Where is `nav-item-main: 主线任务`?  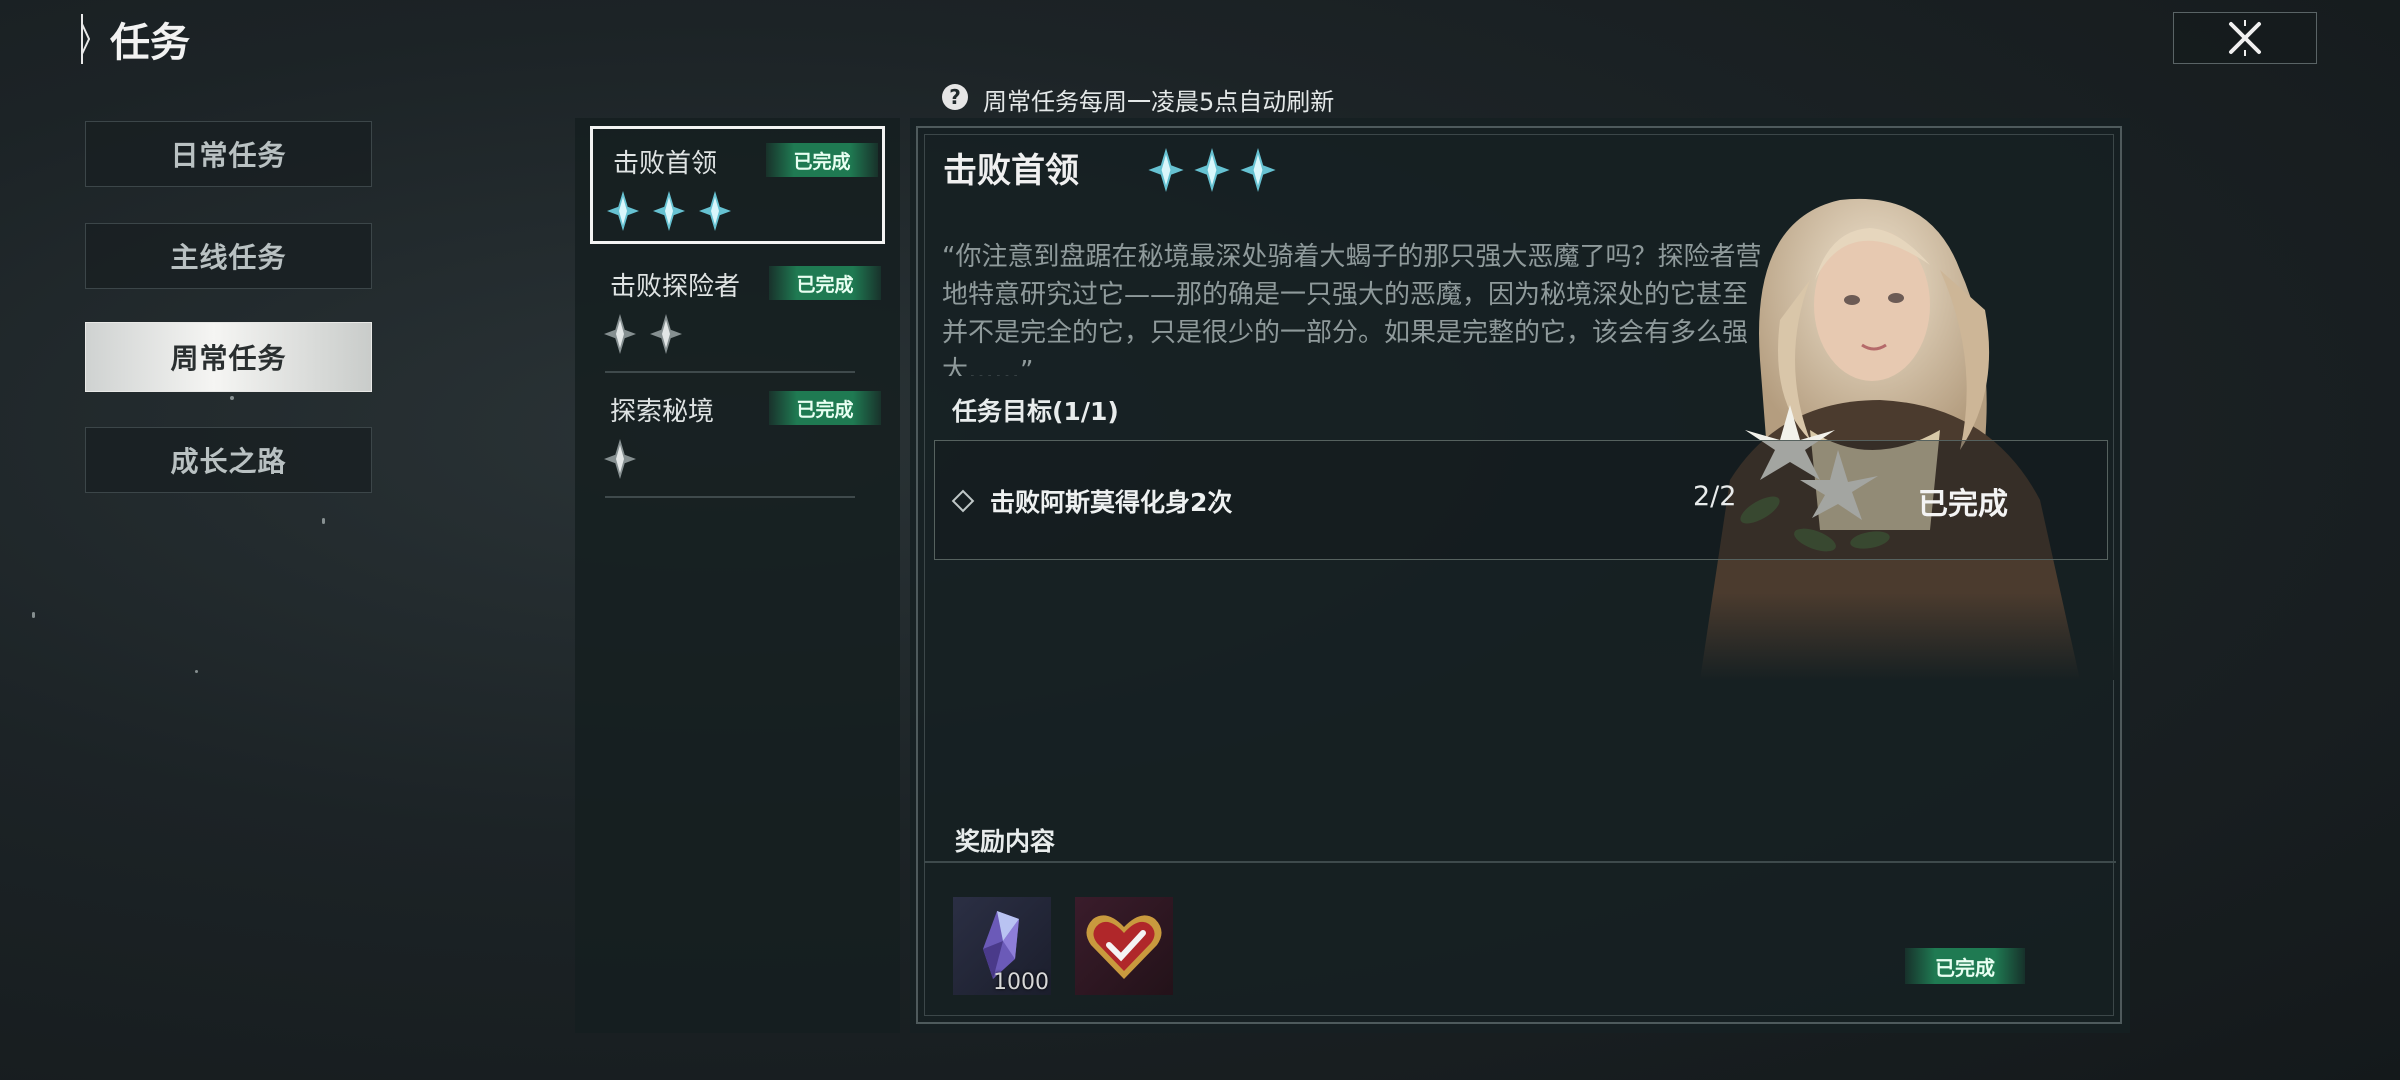 nav-item-main: 主线任务 is located at coordinates (228, 256).